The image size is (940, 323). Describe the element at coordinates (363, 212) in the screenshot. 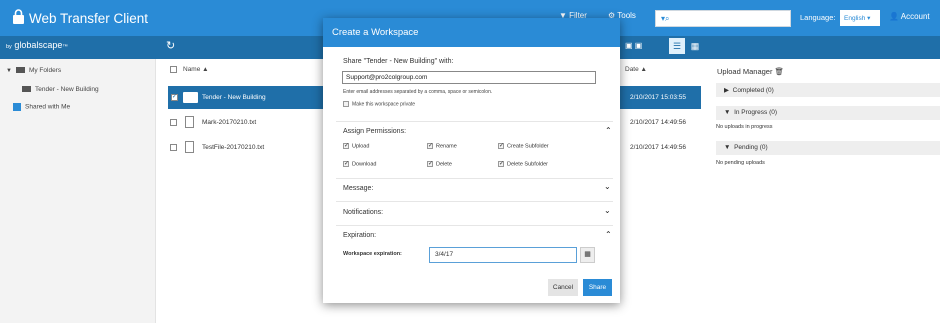

I see `notifications-section: Notifications:` at that location.